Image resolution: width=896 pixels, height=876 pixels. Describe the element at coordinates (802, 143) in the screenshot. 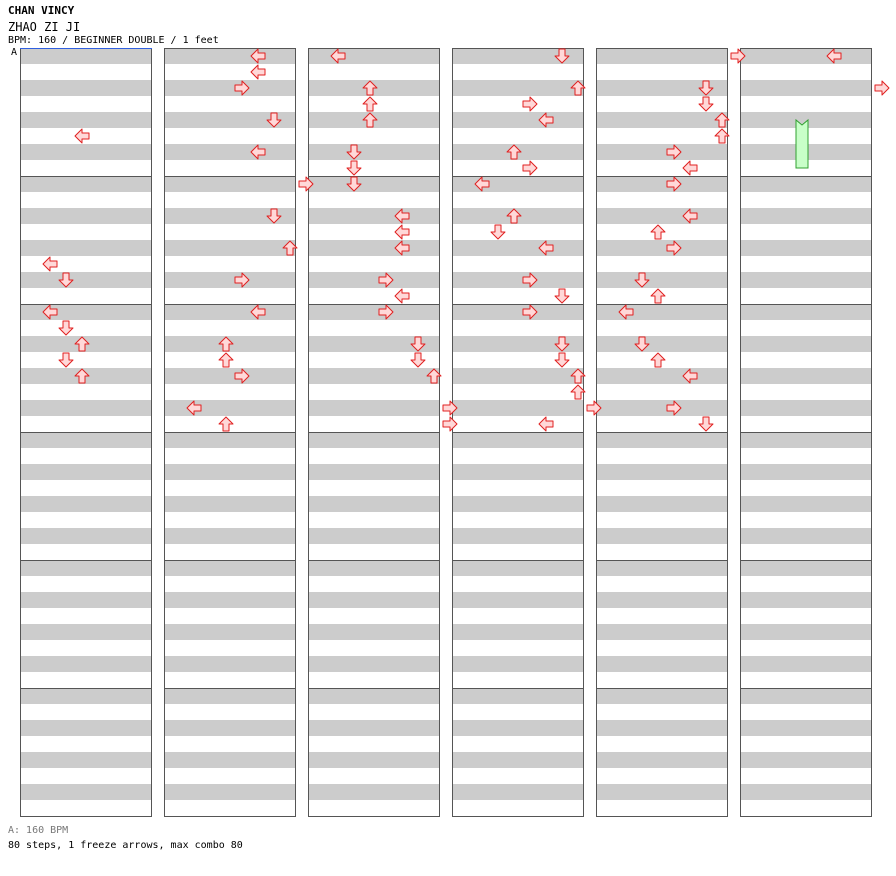

I see `freeze-arrow-body` at that location.